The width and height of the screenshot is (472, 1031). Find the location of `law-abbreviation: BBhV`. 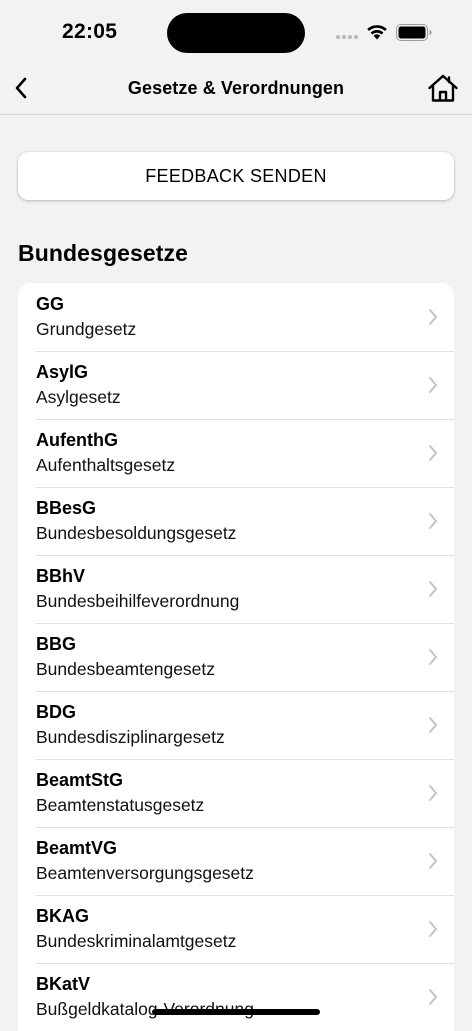

law-abbreviation: BBhV is located at coordinates (60, 576).